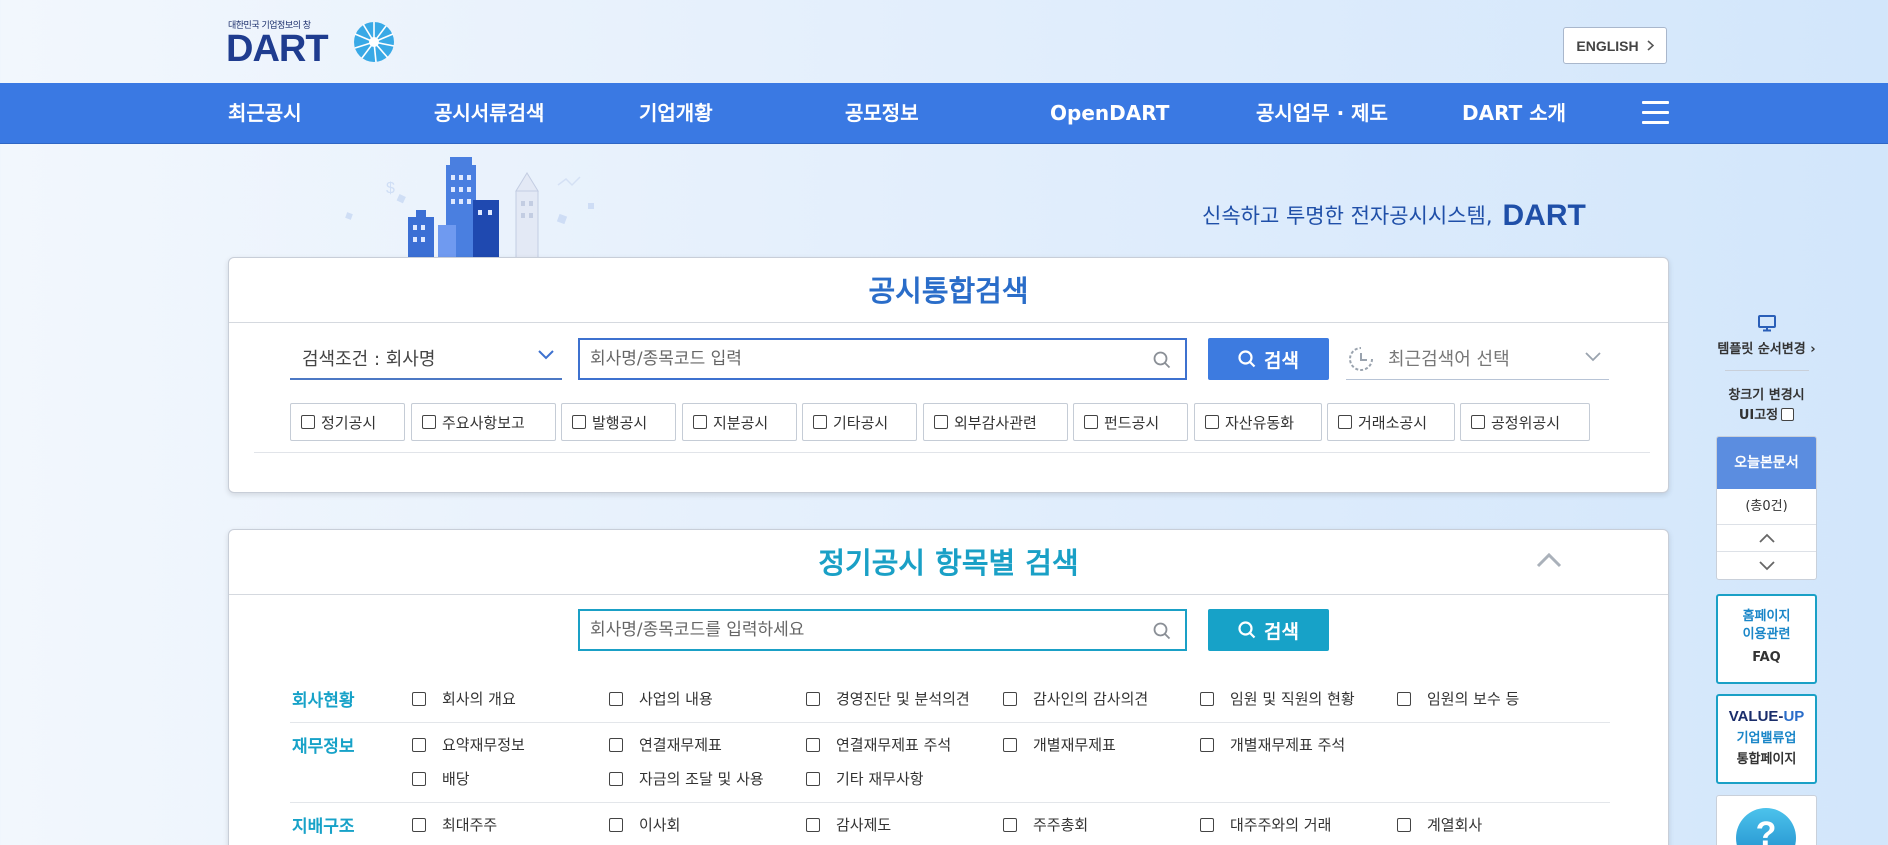 Image resolution: width=1888 pixels, height=845 pixels. I want to click on item-auditor-opinion: 감사인의 감사의견, so click(1075, 698).